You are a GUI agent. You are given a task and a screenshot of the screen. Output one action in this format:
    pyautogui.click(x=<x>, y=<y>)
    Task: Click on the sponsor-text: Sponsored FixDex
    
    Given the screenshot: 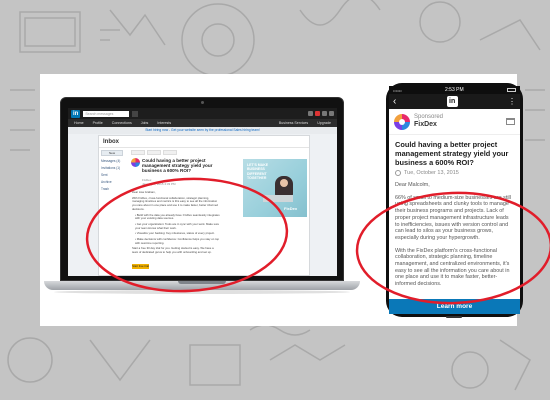 What is the action you would take?
    pyautogui.click(x=428, y=121)
    